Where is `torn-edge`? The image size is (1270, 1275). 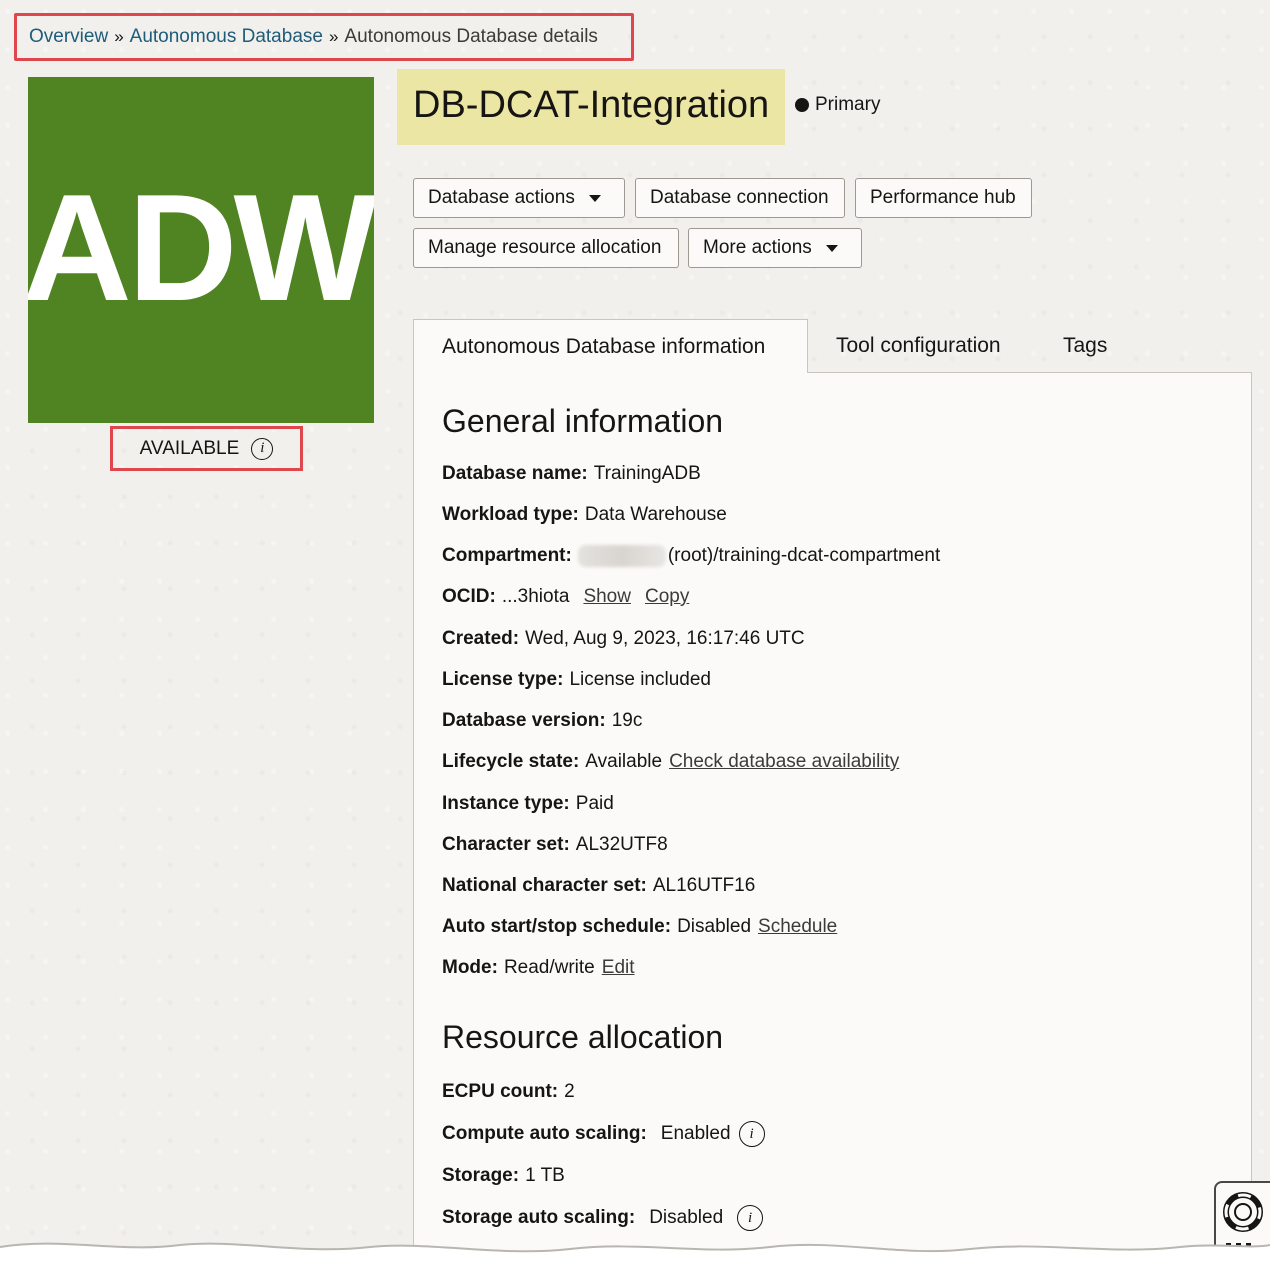 torn-edge is located at coordinates (635, 1258).